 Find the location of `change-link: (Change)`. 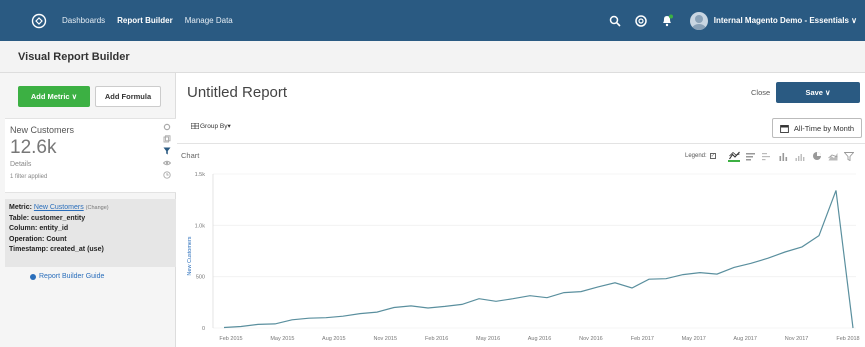

change-link: (Change) is located at coordinates (97, 208).